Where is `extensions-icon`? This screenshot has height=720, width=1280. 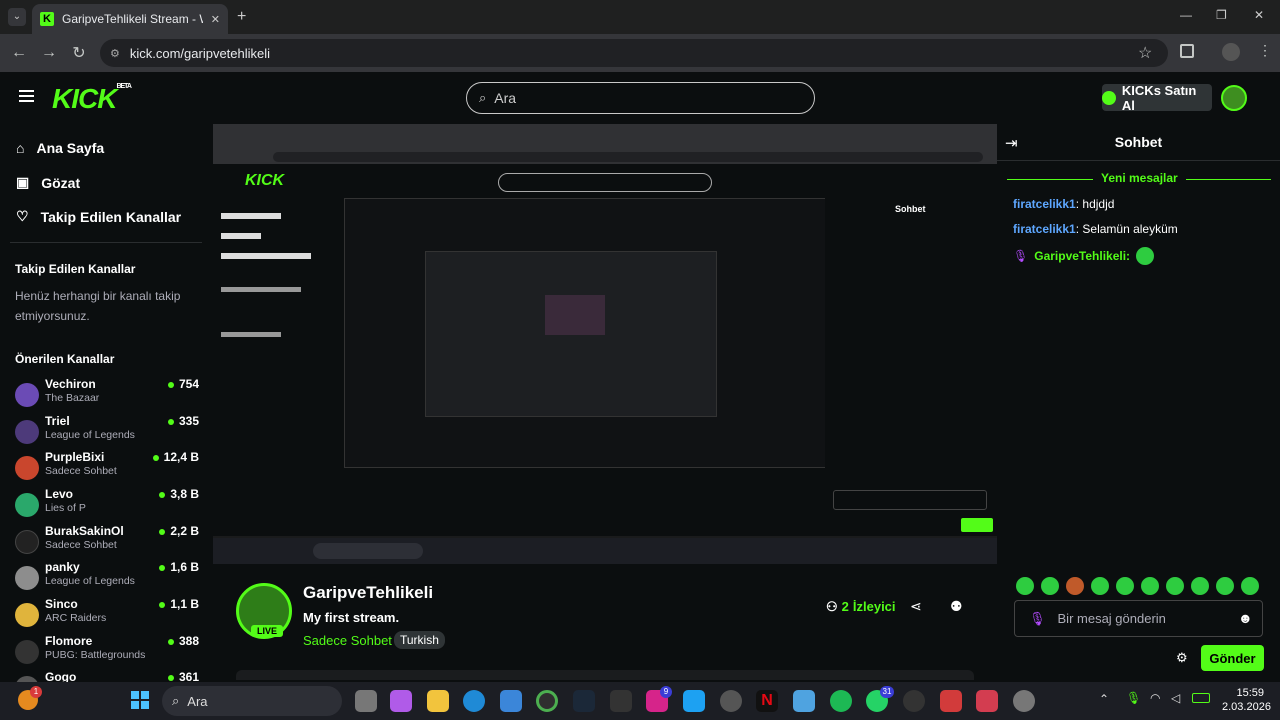 extensions-icon is located at coordinates (1187, 51).